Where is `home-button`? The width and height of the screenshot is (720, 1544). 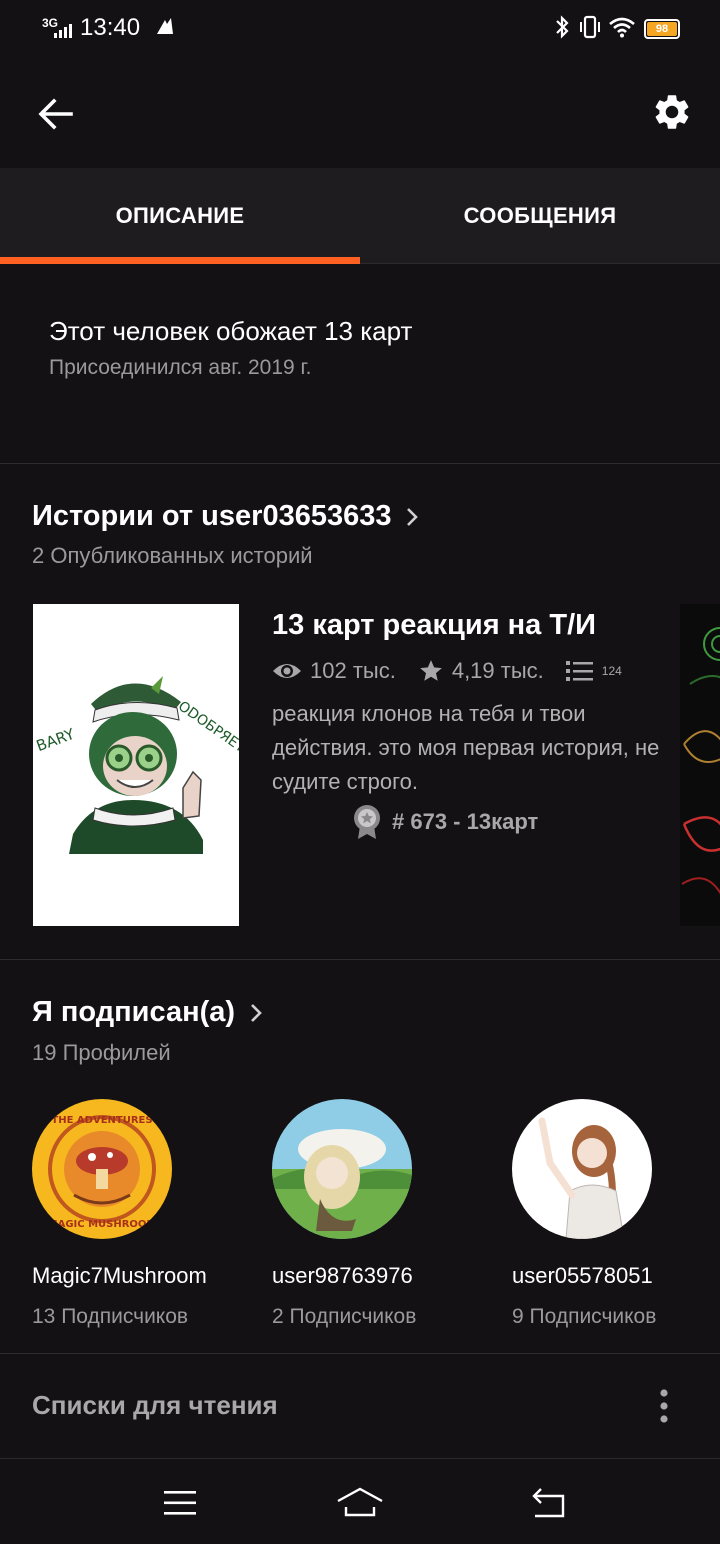 home-button is located at coordinates (360, 1503).